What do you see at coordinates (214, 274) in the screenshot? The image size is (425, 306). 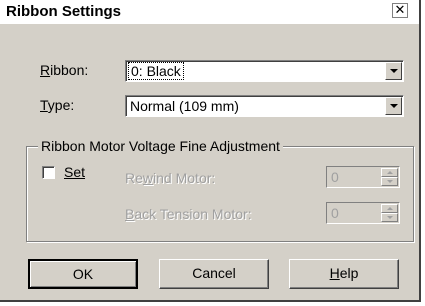 I see `cancel-button: Cancel` at bounding box center [214, 274].